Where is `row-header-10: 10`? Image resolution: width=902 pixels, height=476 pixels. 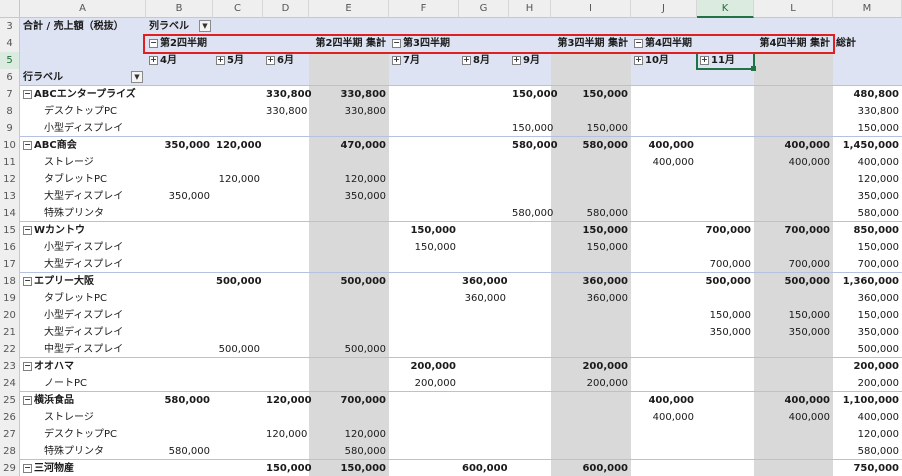
row-header-10: 10 is located at coordinates (10, 145).